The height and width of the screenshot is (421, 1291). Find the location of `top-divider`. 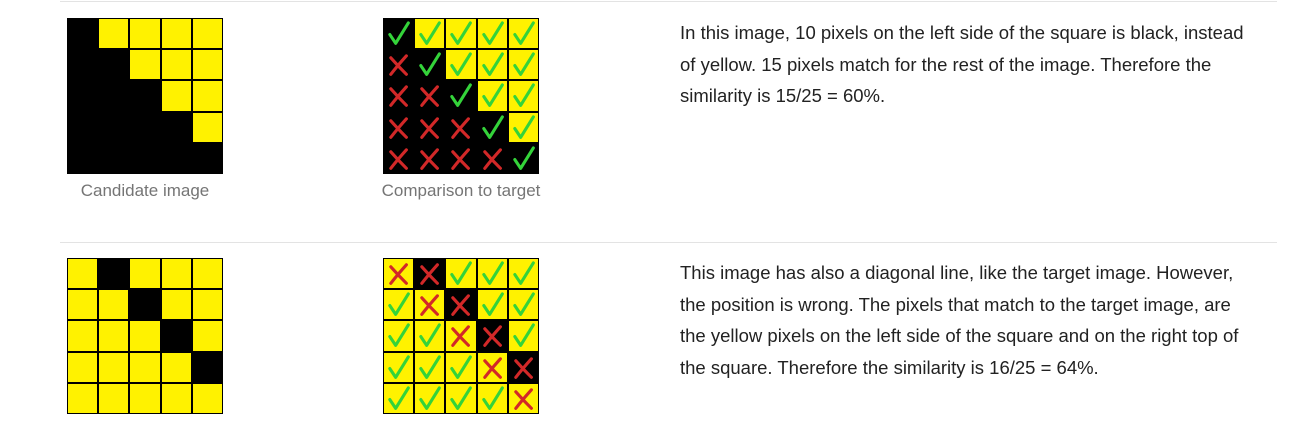

top-divider is located at coordinates (668, 1).